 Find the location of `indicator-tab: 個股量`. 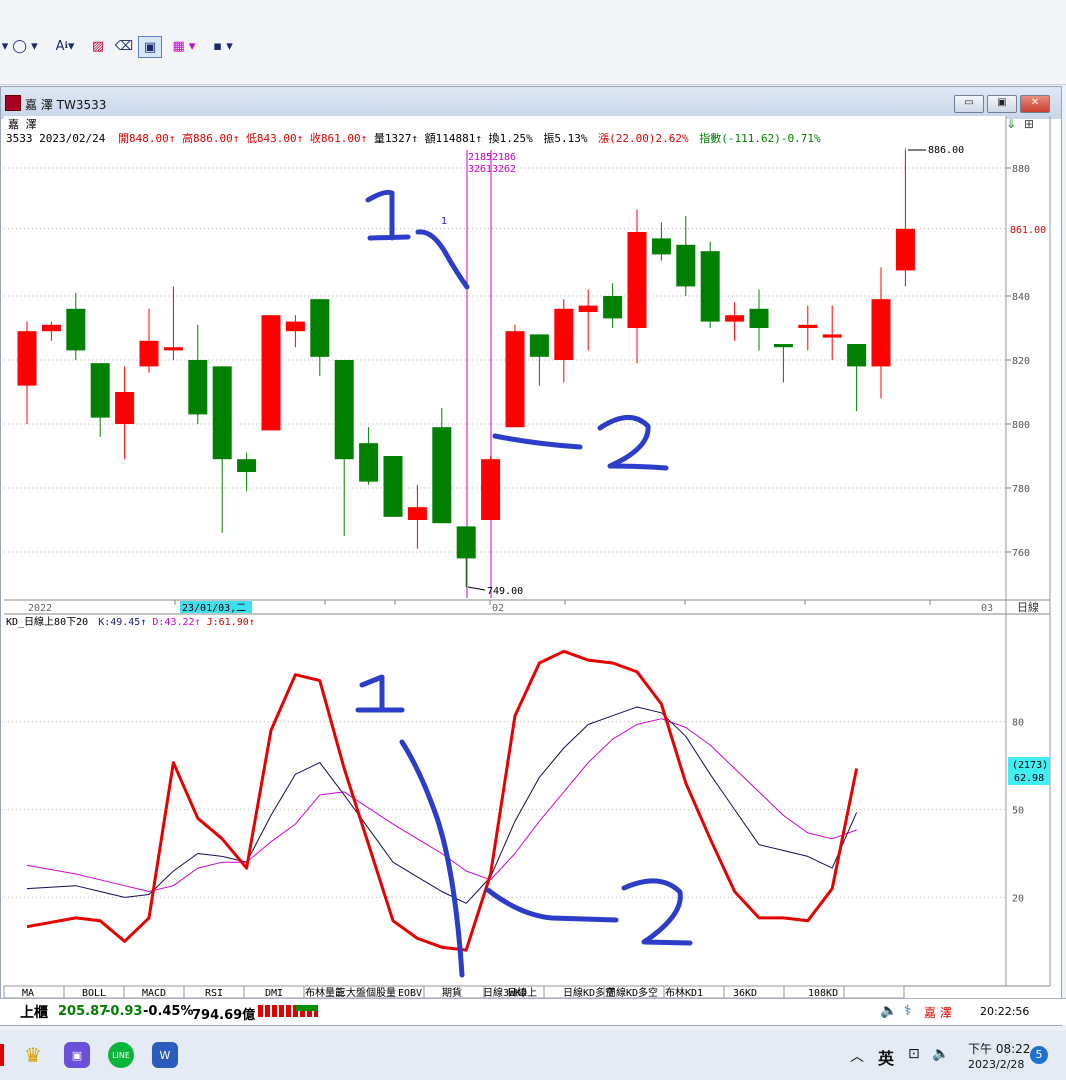

indicator-tab: 個股量 is located at coordinates (381, 992).